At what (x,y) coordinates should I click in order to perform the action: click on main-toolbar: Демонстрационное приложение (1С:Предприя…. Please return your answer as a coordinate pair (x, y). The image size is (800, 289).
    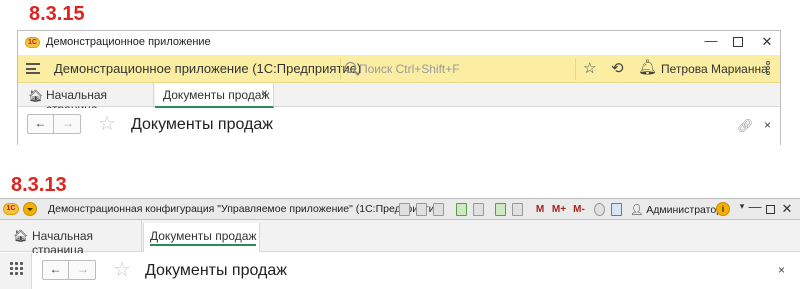
    Looking at the image, I should click on (399, 69).